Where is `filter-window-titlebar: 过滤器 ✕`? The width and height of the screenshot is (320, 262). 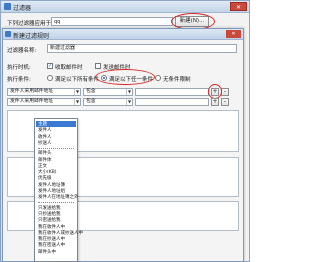 filter-window-titlebar: 过滤器 ✕ is located at coordinates (125, 7).